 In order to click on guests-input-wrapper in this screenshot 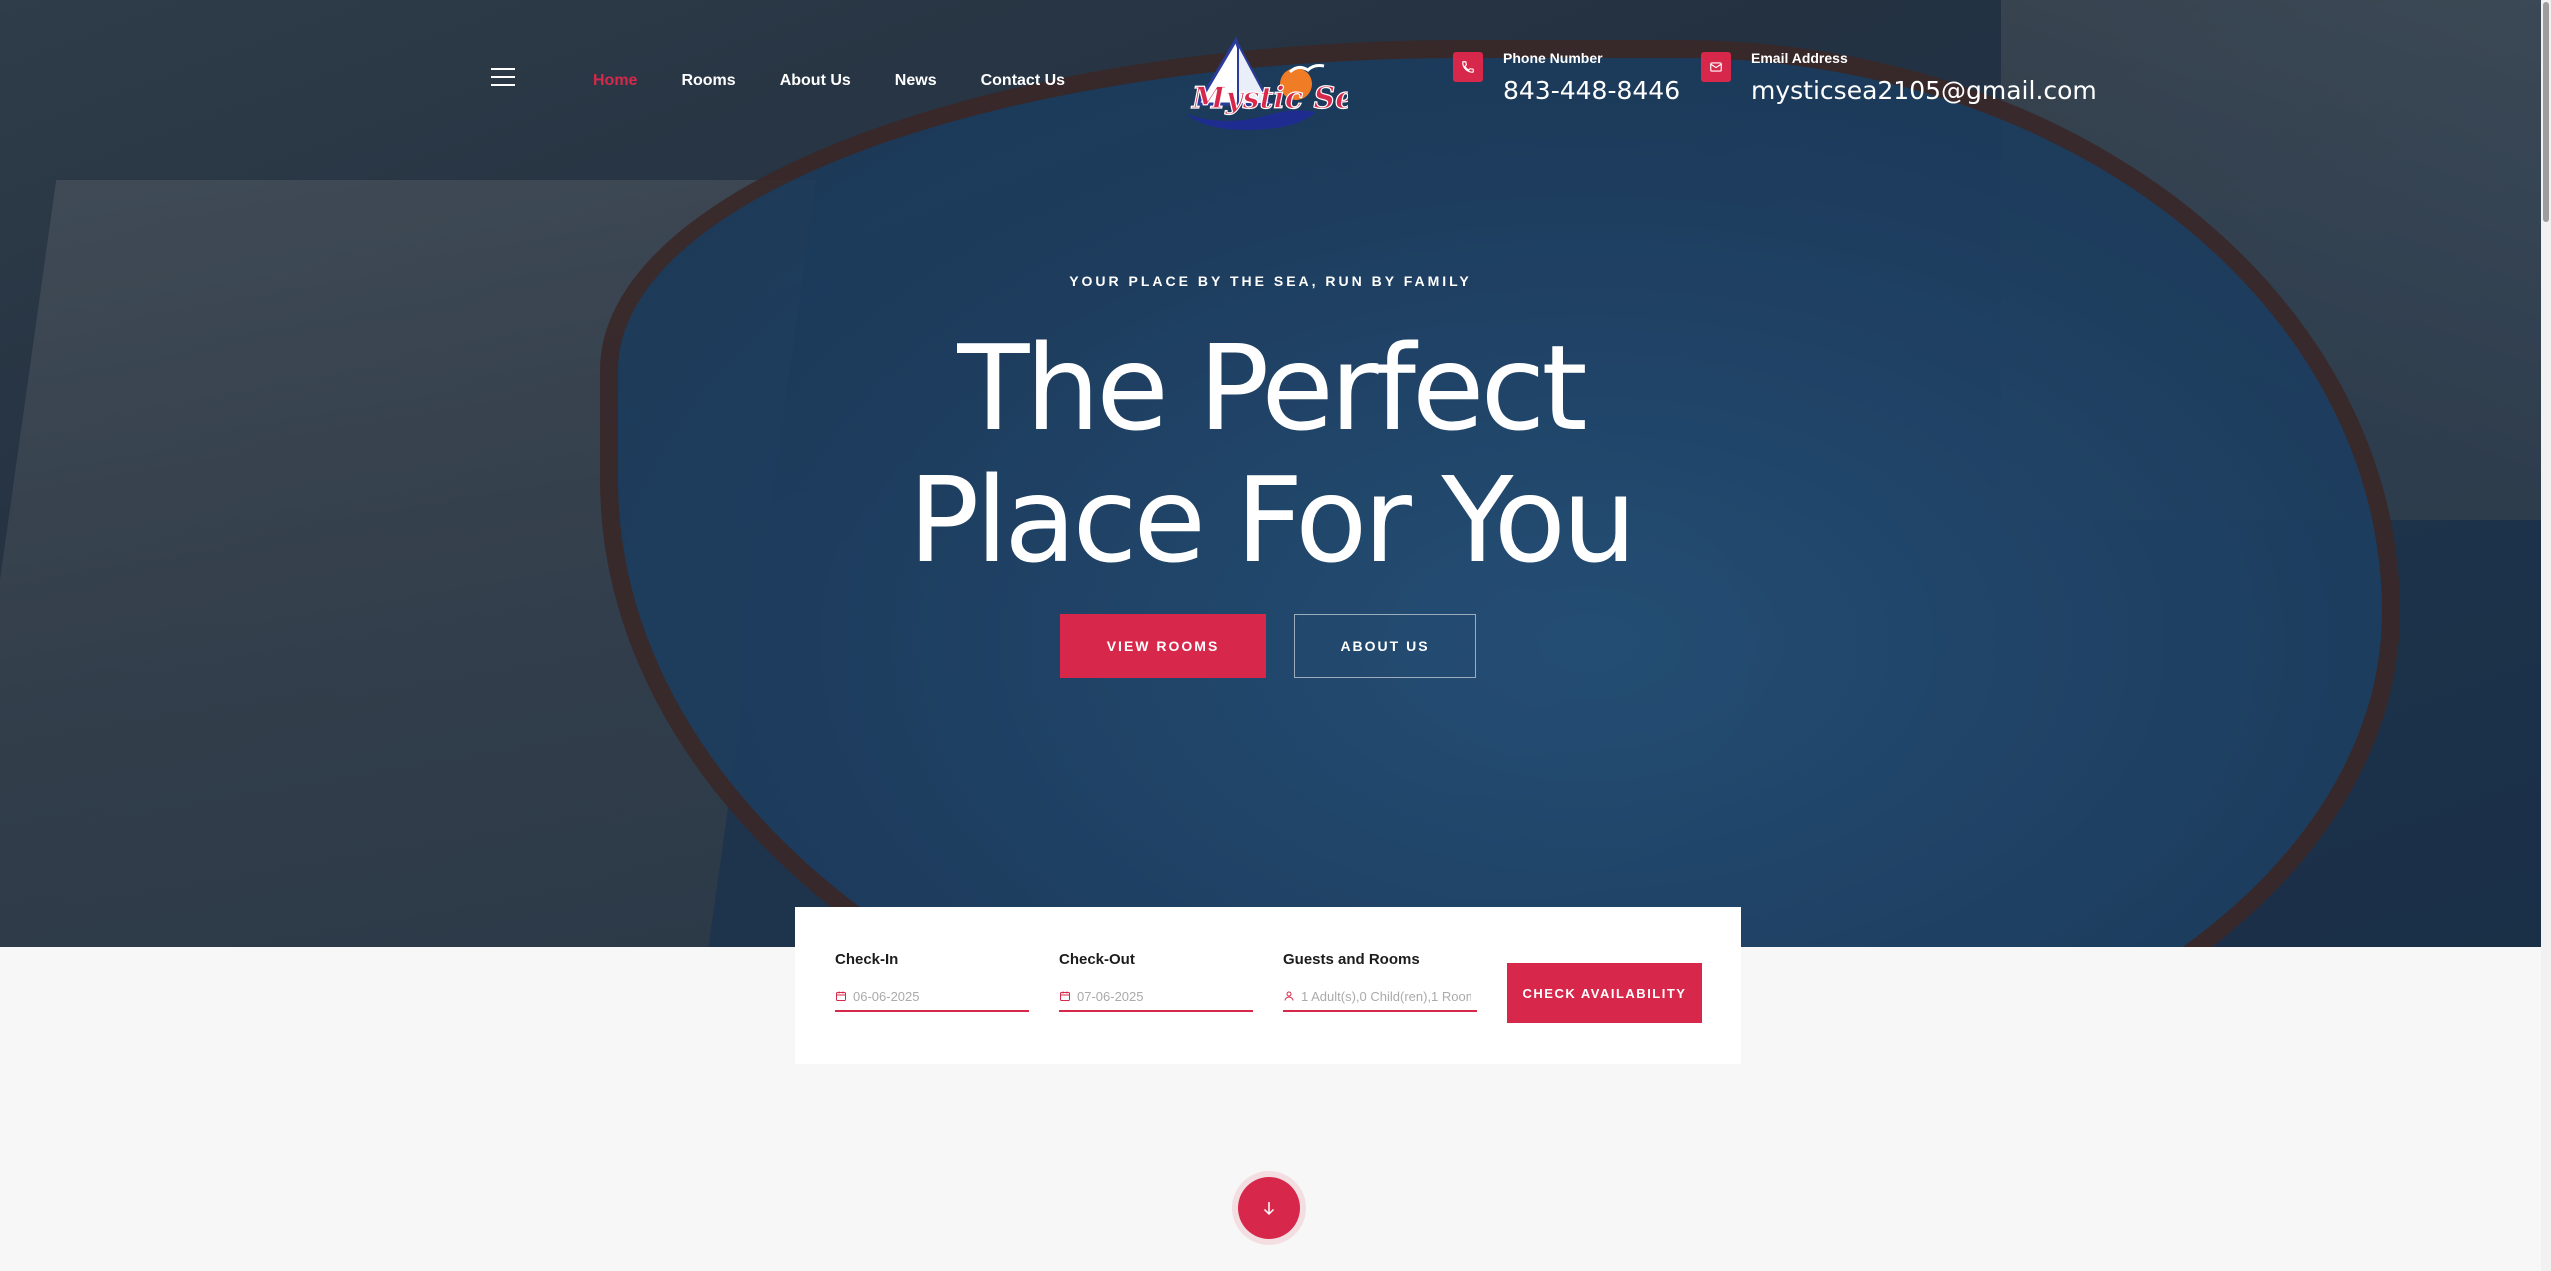, I will do `click(1380, 997)`.